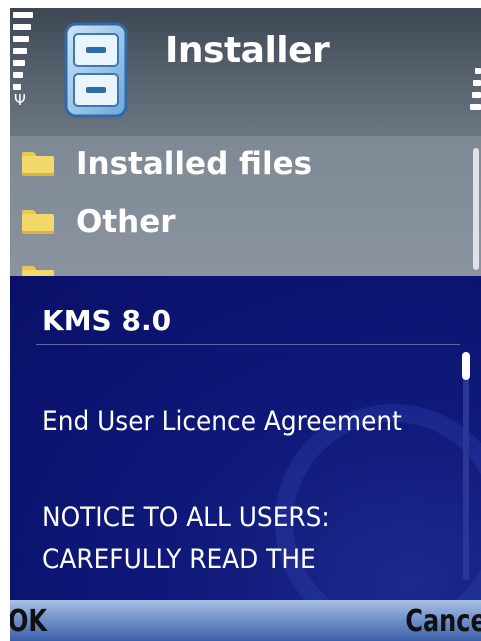 The image size is (481, 641). Describe the element at coordinates (179, 559) in the screenshot. I see `dialog-text-line: CAREFULLY READ THE` at that location.